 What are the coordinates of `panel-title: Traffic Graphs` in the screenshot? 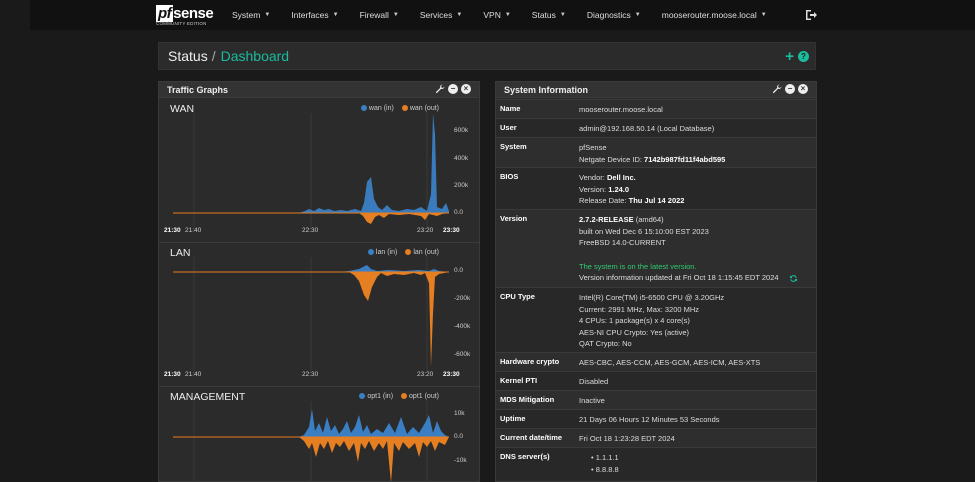 It's located at (198, 89).